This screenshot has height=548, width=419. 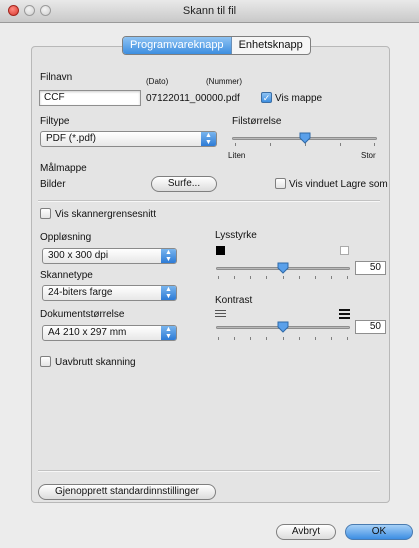 I want to click on generated-filename: 07122011_00000.pdf, so click(x=193, y=98).